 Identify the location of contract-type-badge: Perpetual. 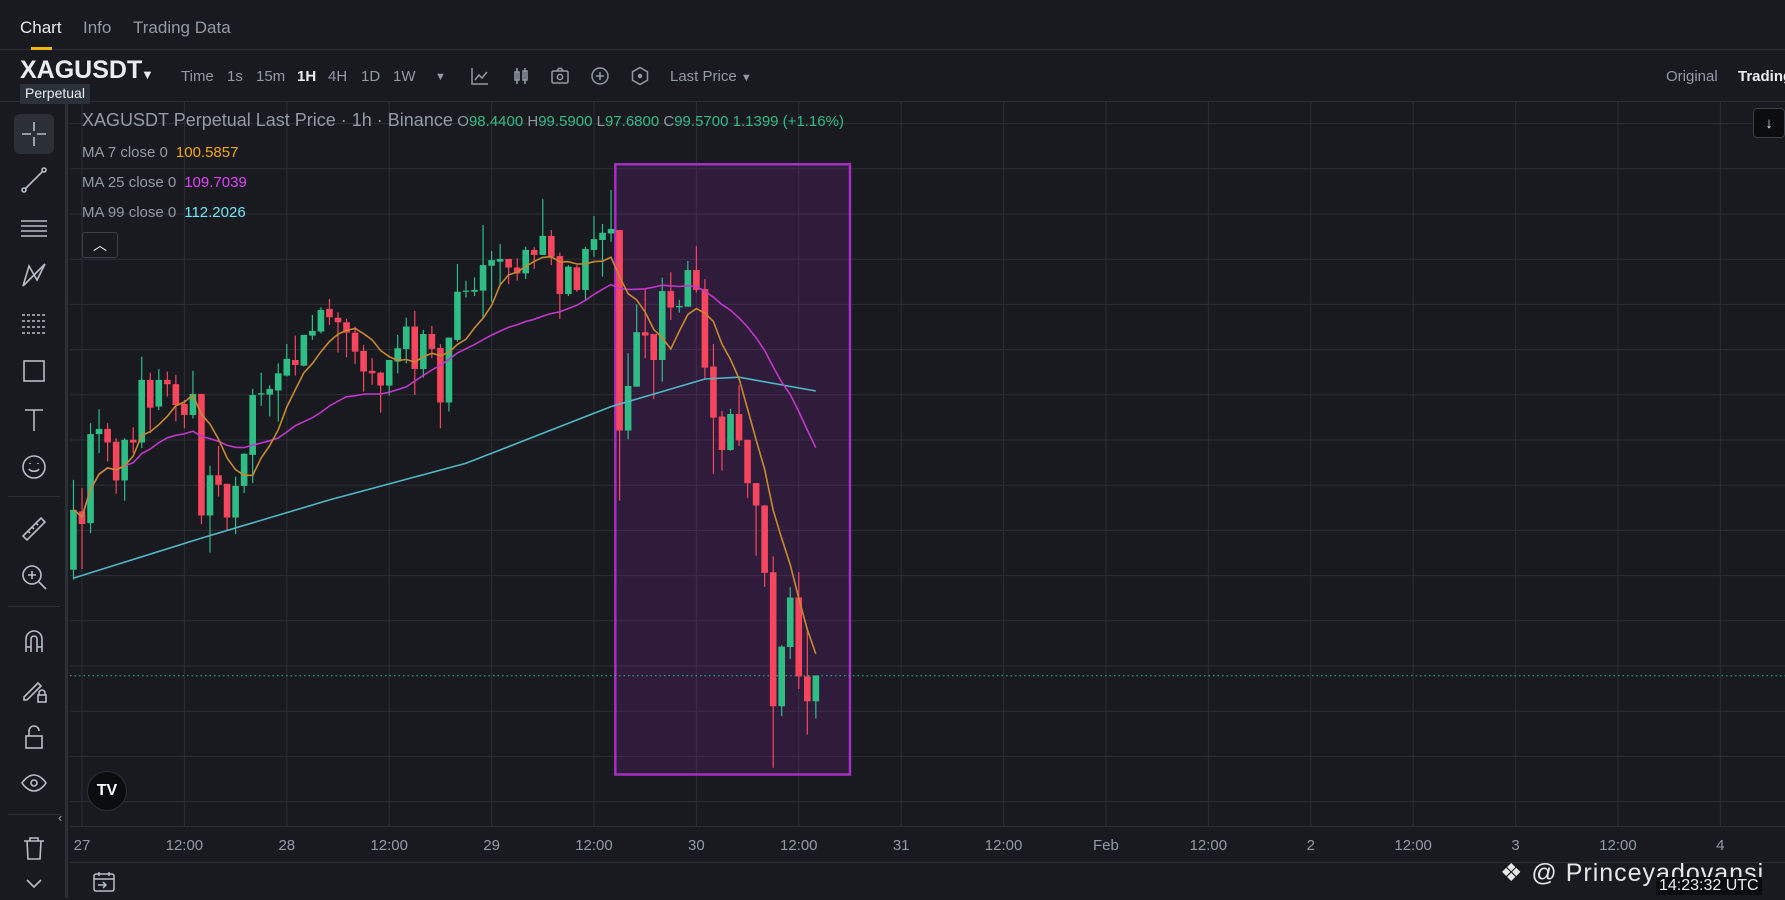
(55, 94).